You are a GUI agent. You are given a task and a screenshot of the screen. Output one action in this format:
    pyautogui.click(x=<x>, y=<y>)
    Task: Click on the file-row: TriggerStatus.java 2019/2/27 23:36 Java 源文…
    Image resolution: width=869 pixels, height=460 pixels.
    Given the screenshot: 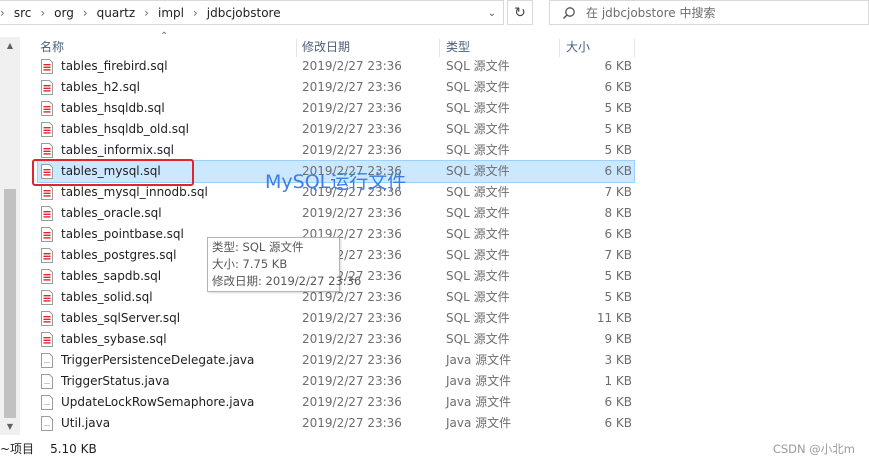 What is the action you would take?
    pyautogui.click(x=336, y=381)
    